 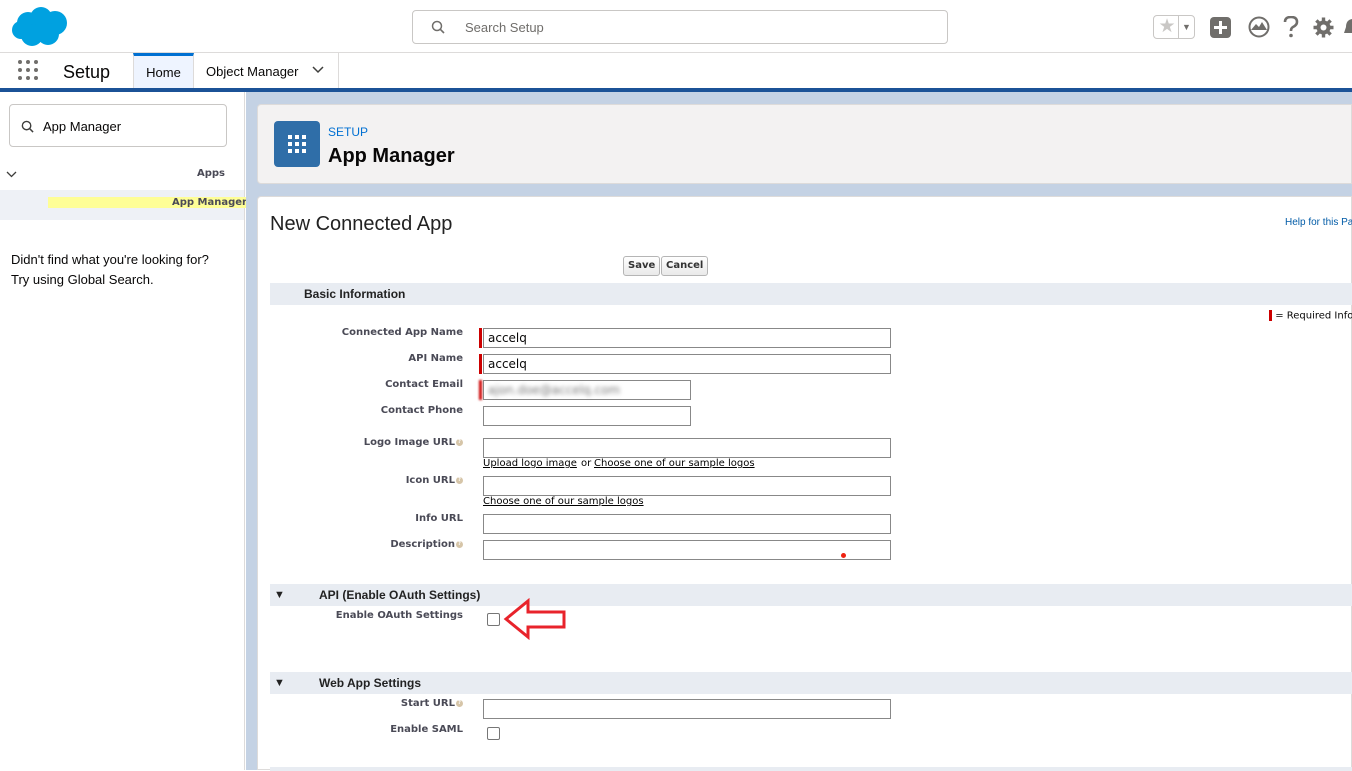 I want to click on tree-item-app-manager: App Manager, so click(x=124, y=205).